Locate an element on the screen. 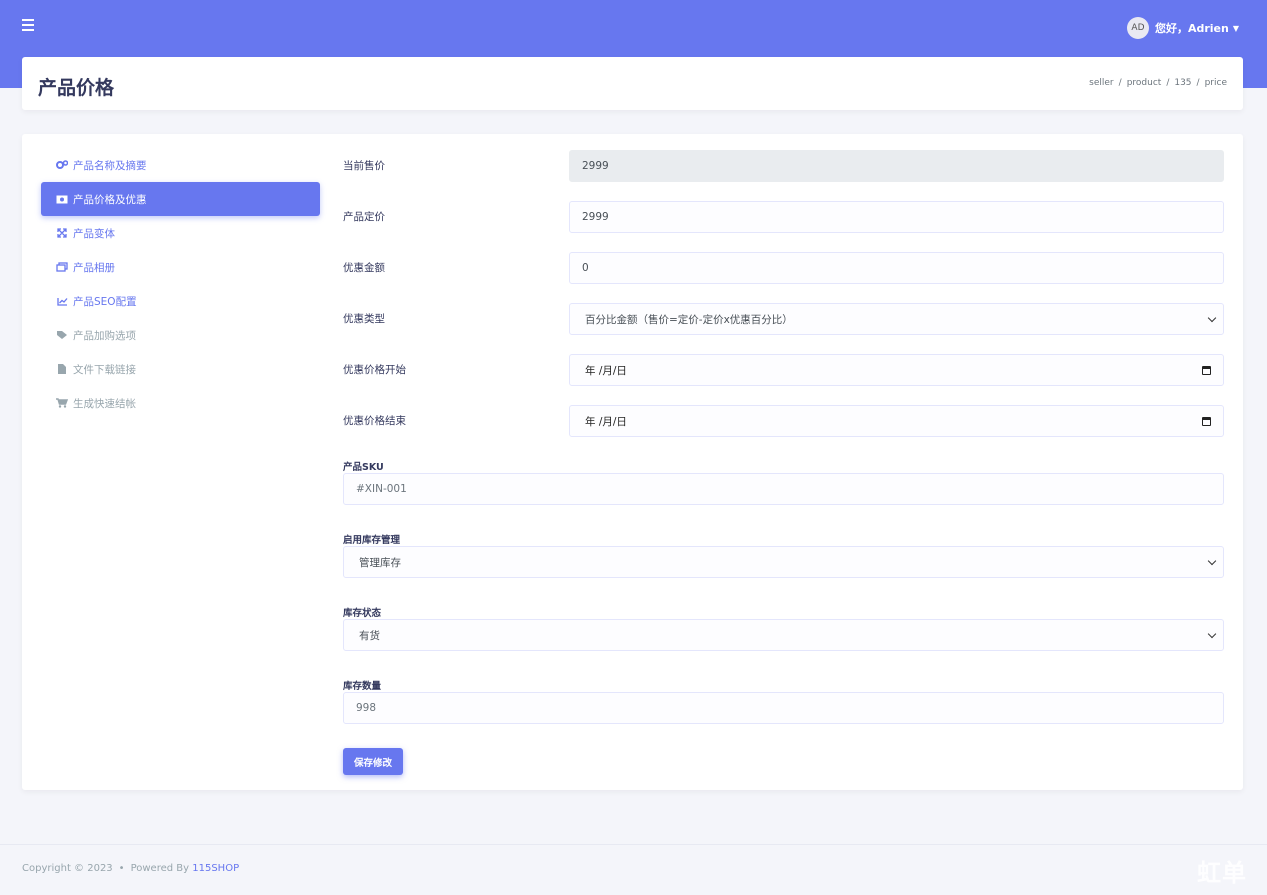 This screenshot has height=895, width=1267. discount-type-select: 百分比金额（售价=定价-定价x优惠百分比） is located at coordinates (896, 319).